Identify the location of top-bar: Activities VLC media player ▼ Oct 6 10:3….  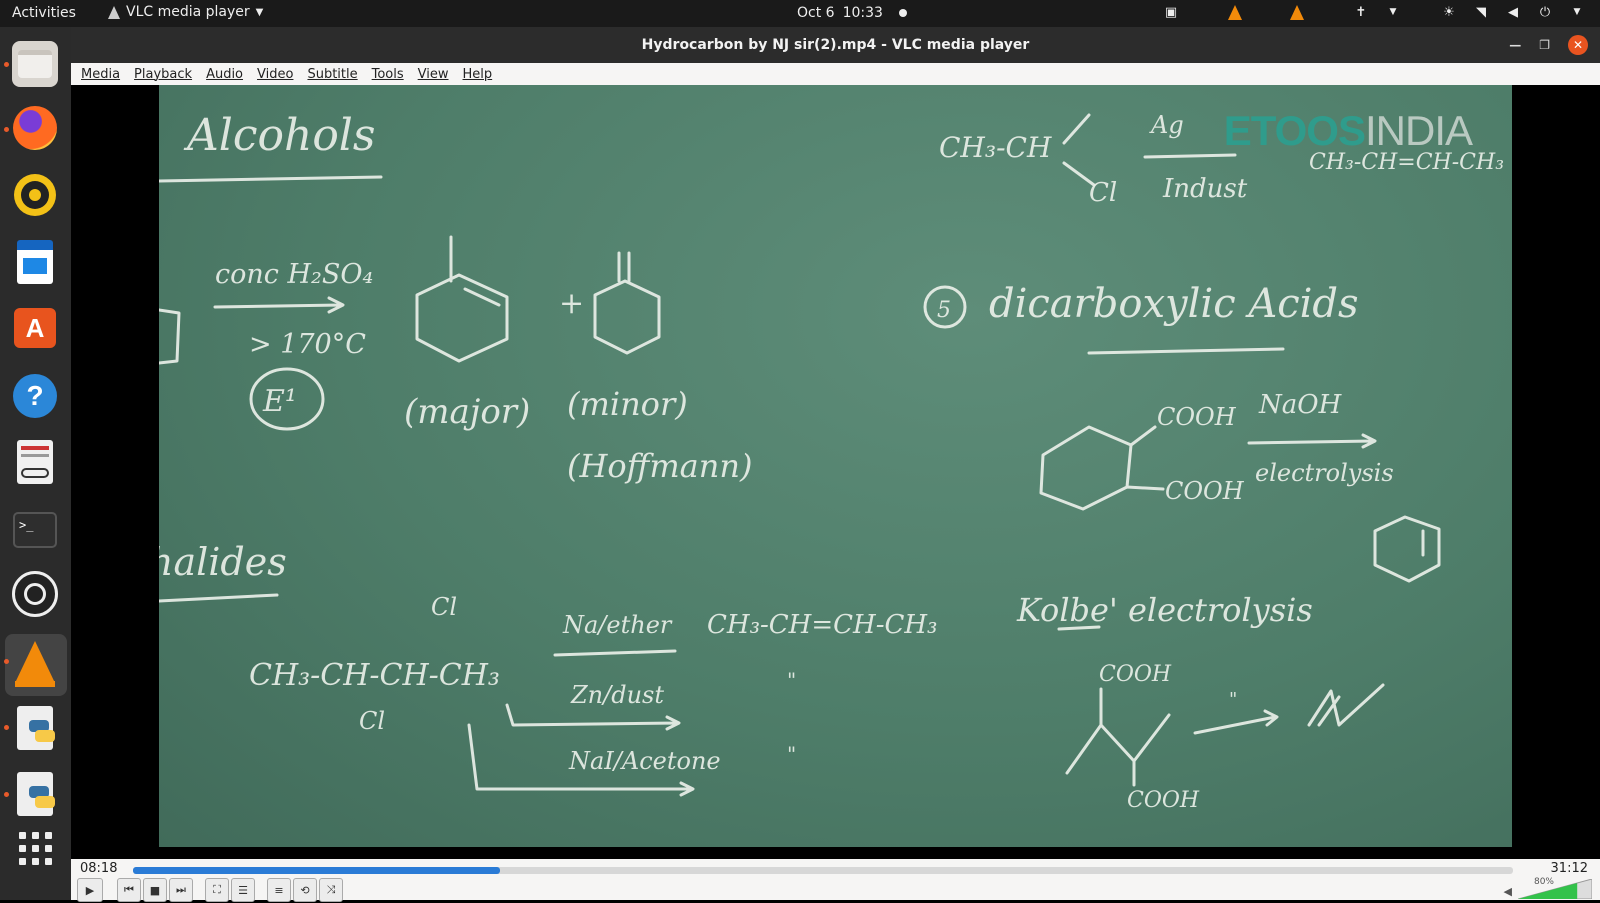
(800, 13).